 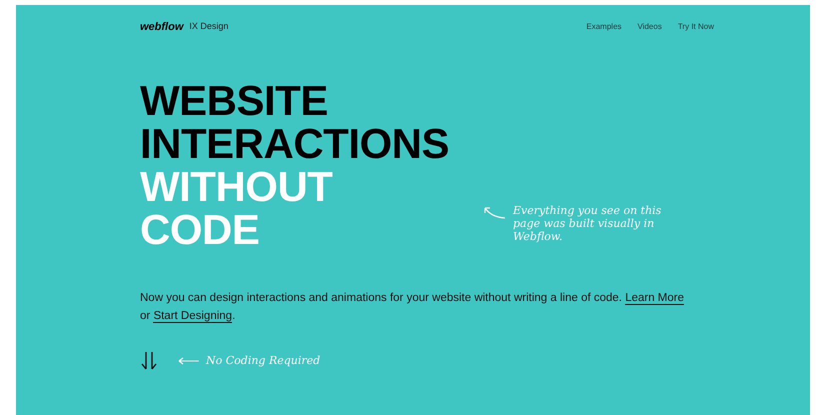 I want to click on start-designing-link: Start Designing, so click(x=192, y=316).